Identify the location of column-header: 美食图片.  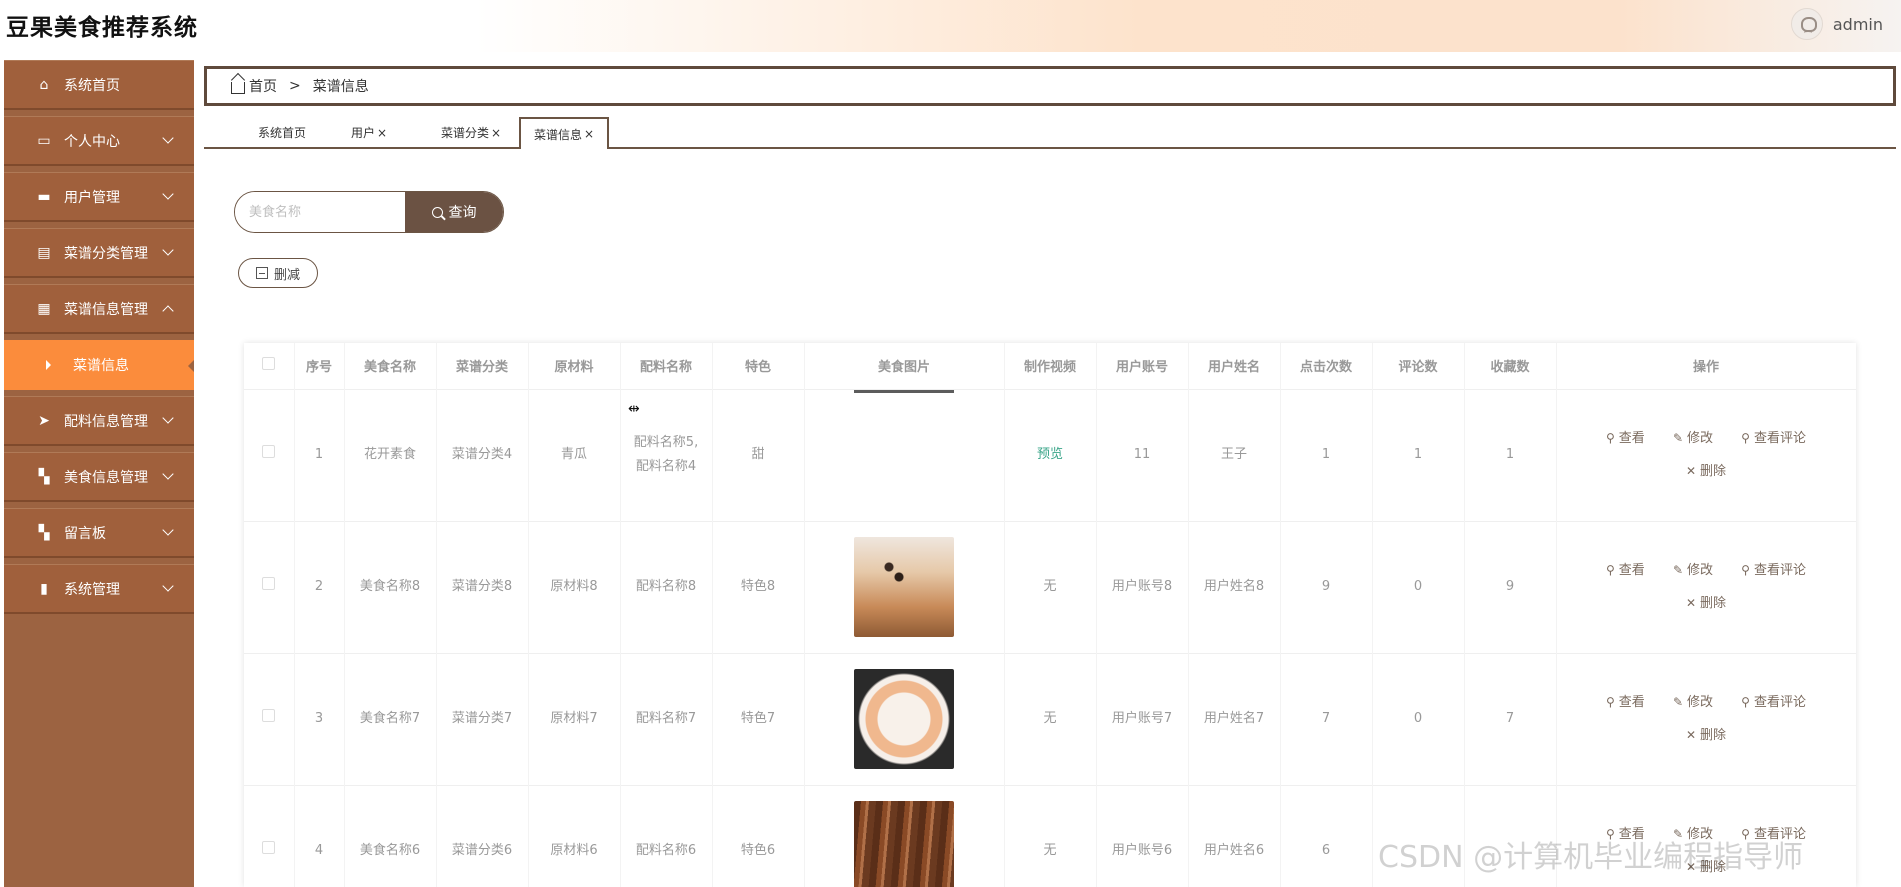
(904, 366).